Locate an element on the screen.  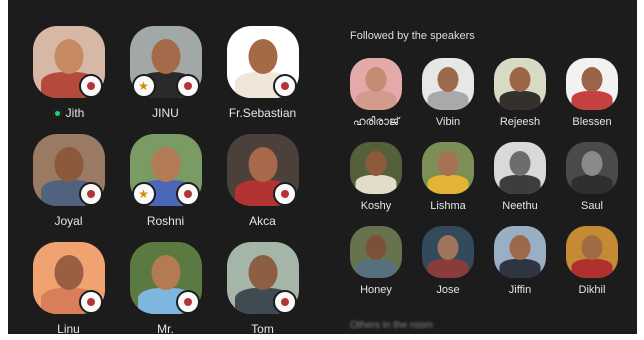
follower-name: Jose is located at coordinates (448, 290).